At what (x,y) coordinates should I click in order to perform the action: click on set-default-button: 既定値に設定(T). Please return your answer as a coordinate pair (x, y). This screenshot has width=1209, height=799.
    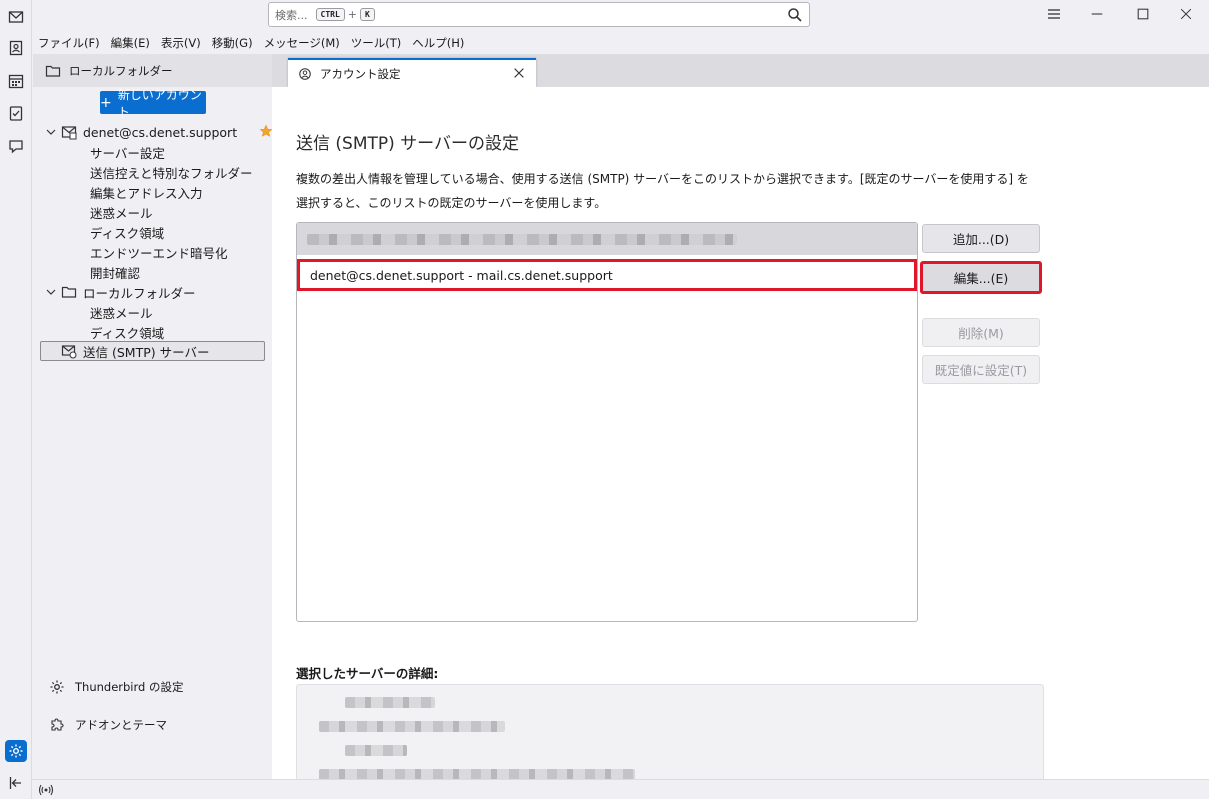
    Looking at the image, I should click on (981, 369).